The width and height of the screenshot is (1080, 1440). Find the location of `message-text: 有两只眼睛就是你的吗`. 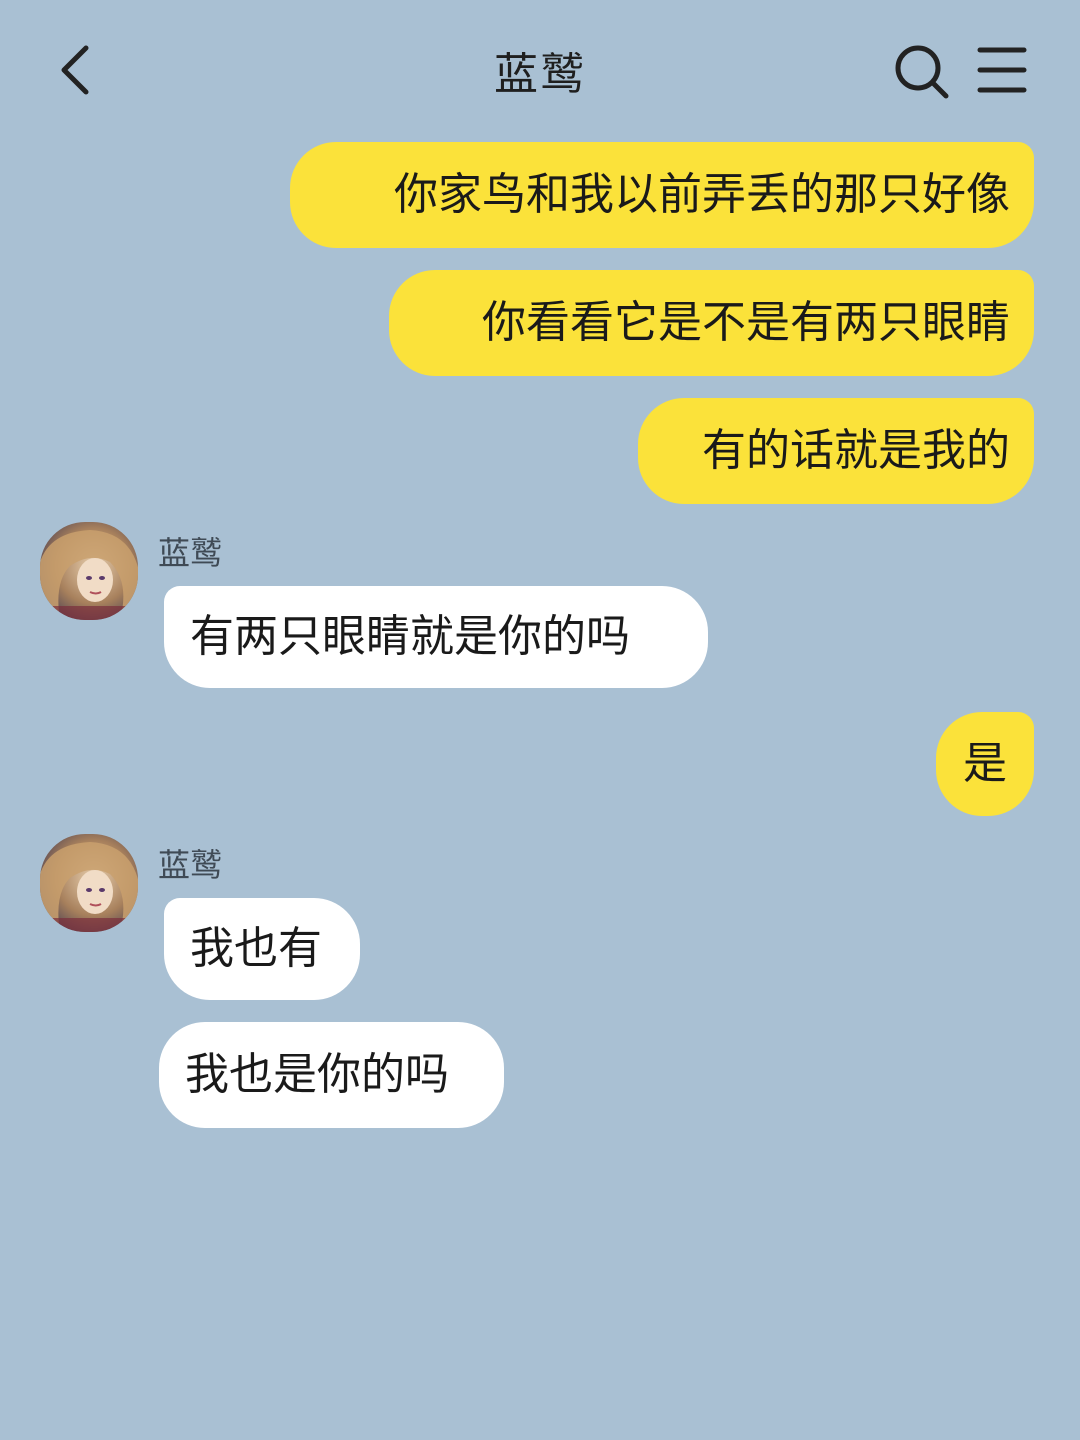

message-text: 有两只眼睛就是你的吗 is located at coordinates (410, 636).